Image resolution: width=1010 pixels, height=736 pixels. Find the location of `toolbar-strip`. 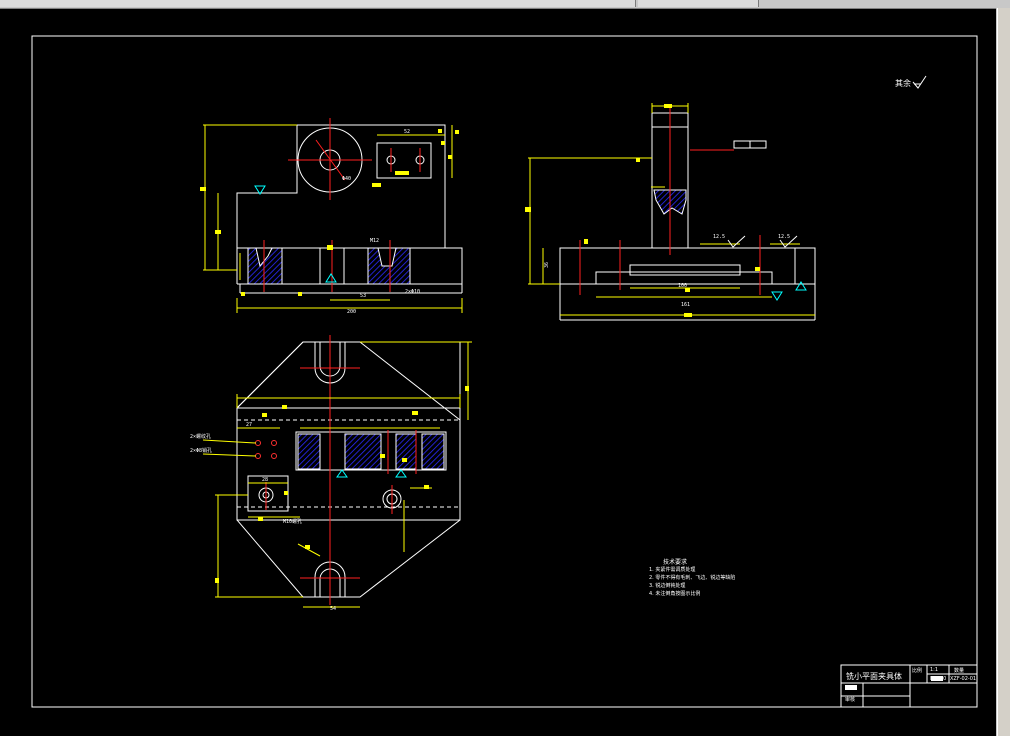

toolbar-strip is located at coordinates (505, 4).